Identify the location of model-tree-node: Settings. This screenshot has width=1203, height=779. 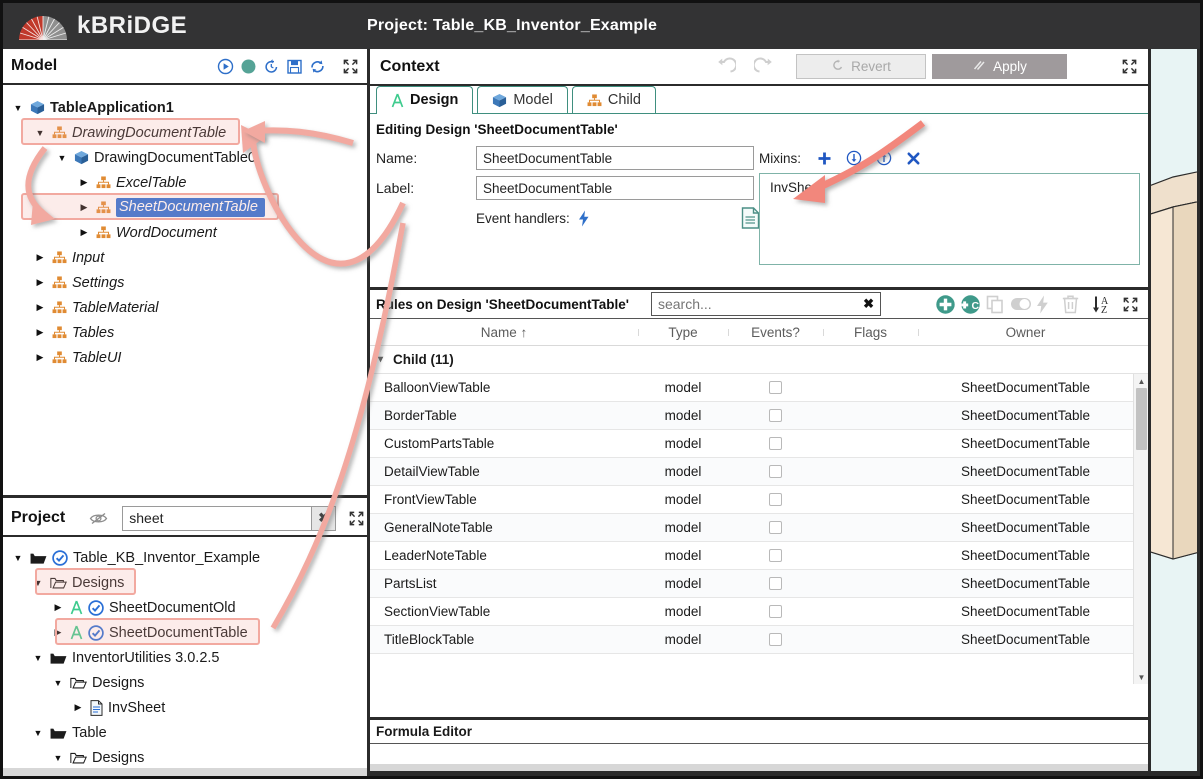
(189, 282).